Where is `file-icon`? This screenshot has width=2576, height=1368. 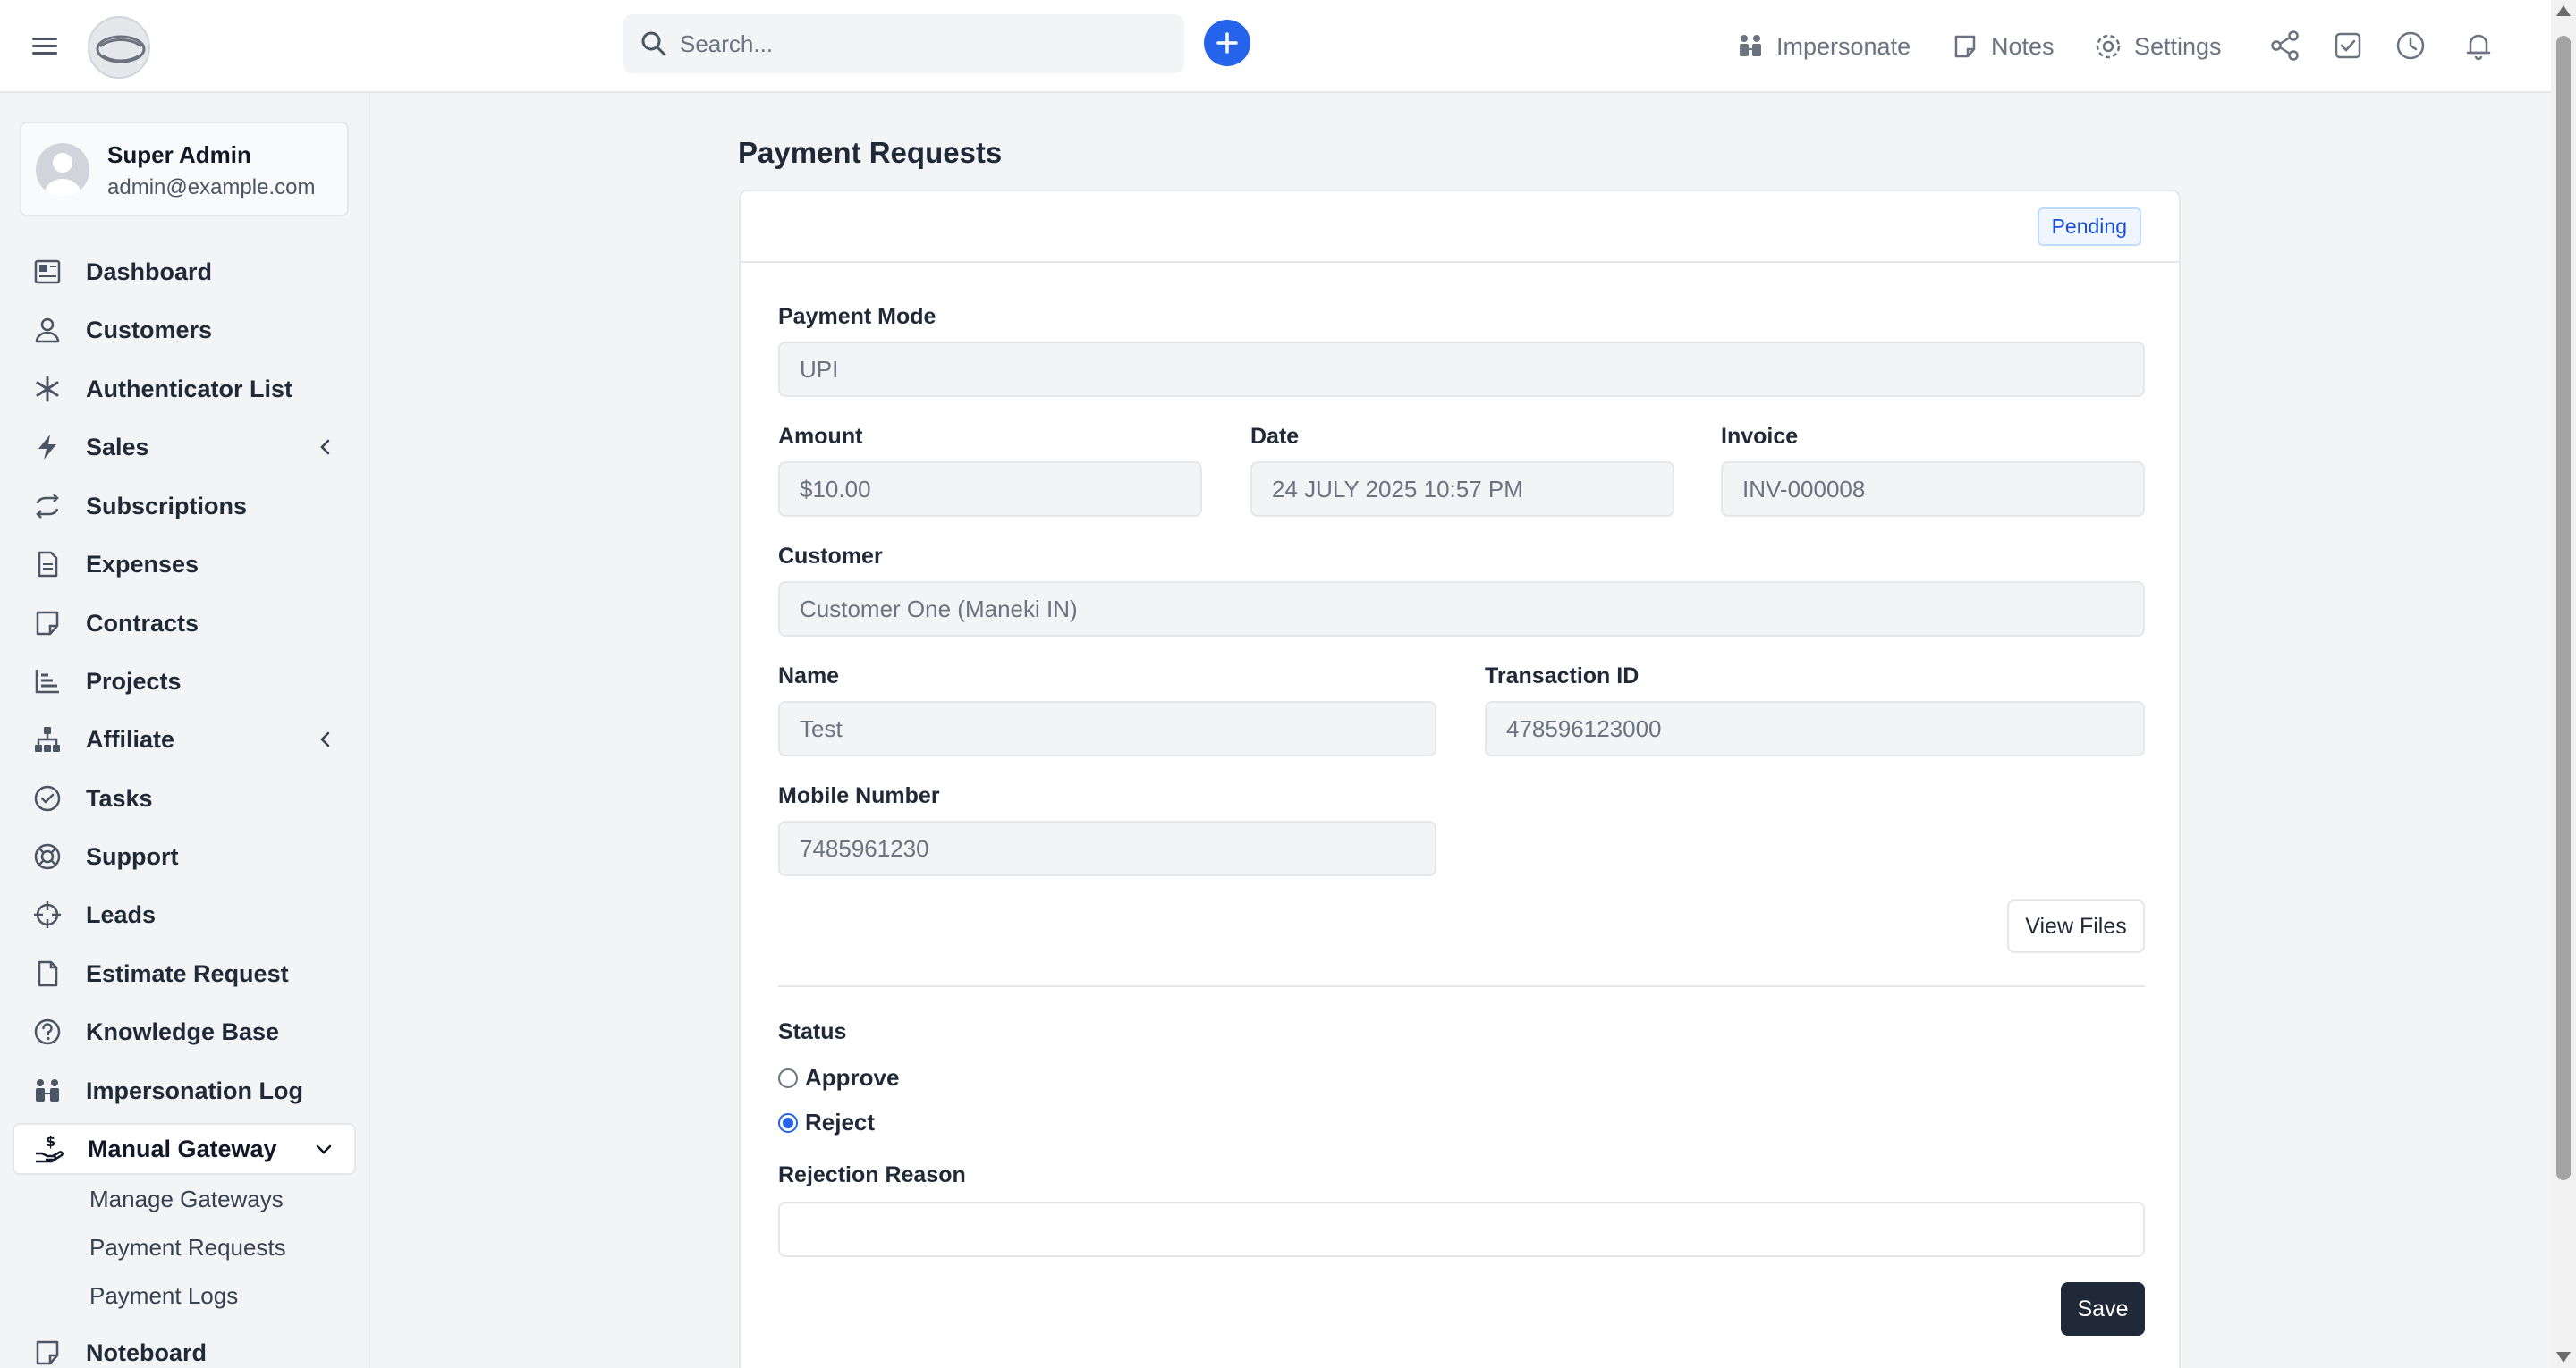 file-icon is located at coordinates (48, 973).